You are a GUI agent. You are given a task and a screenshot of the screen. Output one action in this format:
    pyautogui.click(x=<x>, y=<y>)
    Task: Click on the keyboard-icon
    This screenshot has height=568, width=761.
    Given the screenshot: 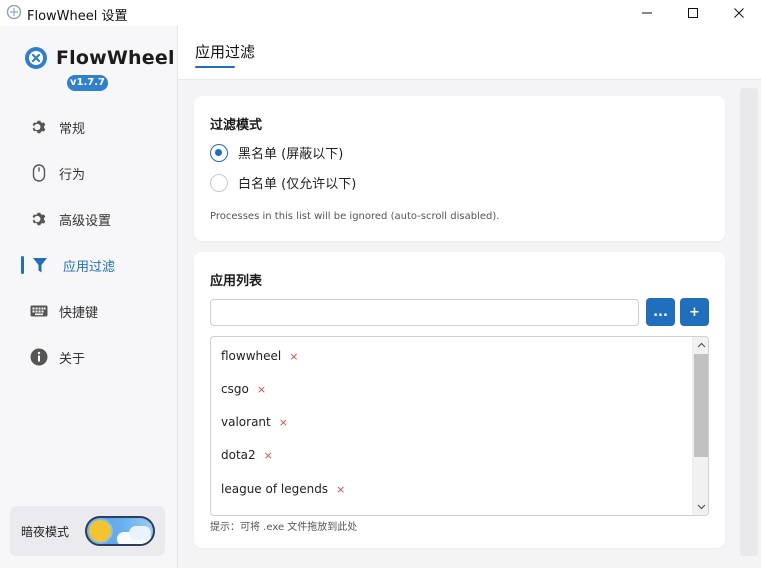 What is the action you would take?
    pyautogui.click(x=39, y=311)
    